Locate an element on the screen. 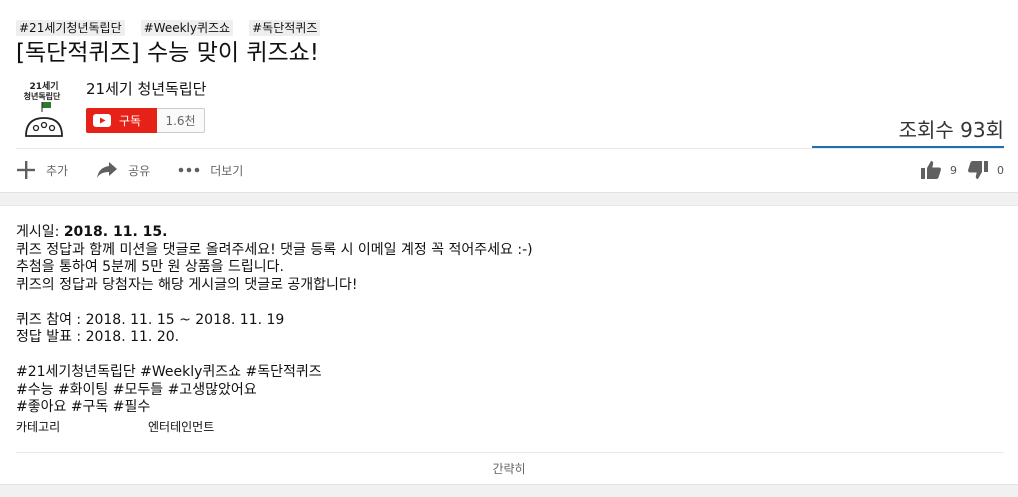 The height and width of the screenshot is (497, 1018). dislike-count: 0 is located at coordinates (1000, 170).